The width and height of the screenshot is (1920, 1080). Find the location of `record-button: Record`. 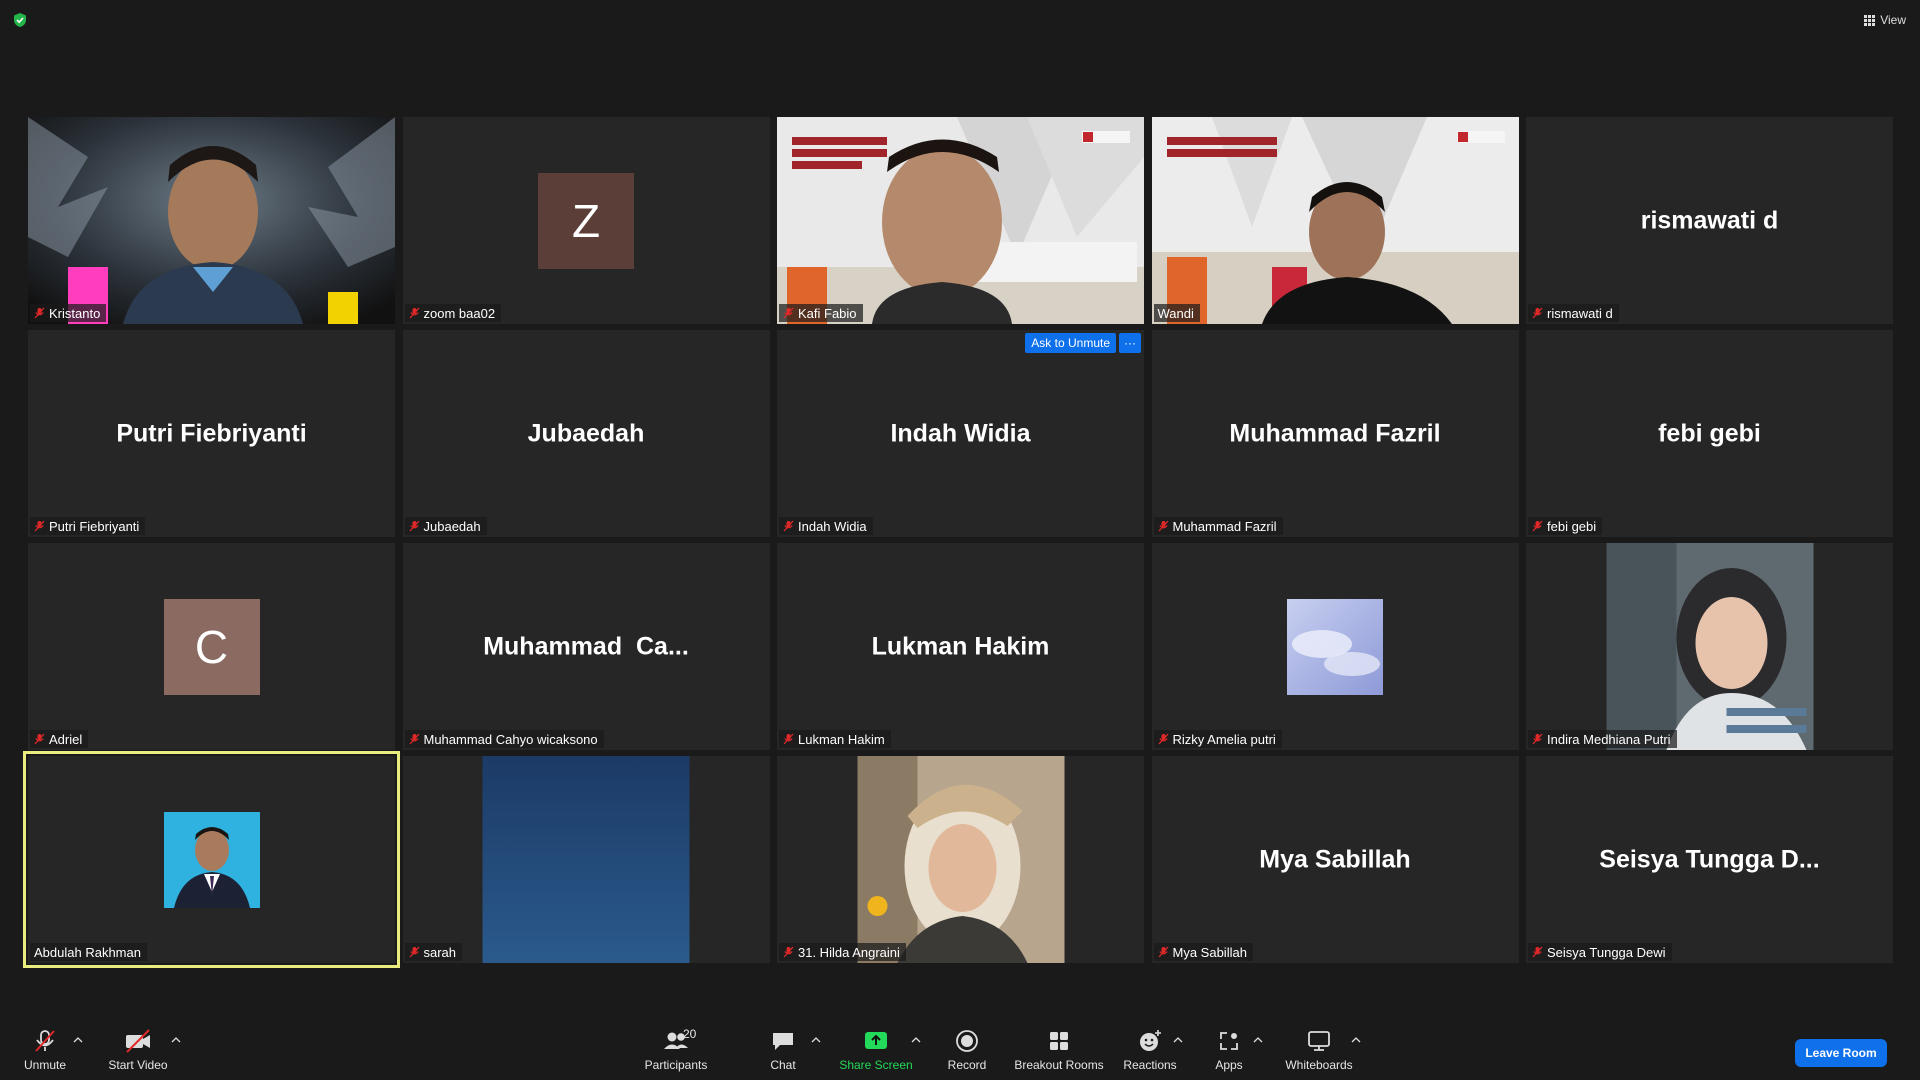

record-button: Record is located at coordinates (967, 1052).